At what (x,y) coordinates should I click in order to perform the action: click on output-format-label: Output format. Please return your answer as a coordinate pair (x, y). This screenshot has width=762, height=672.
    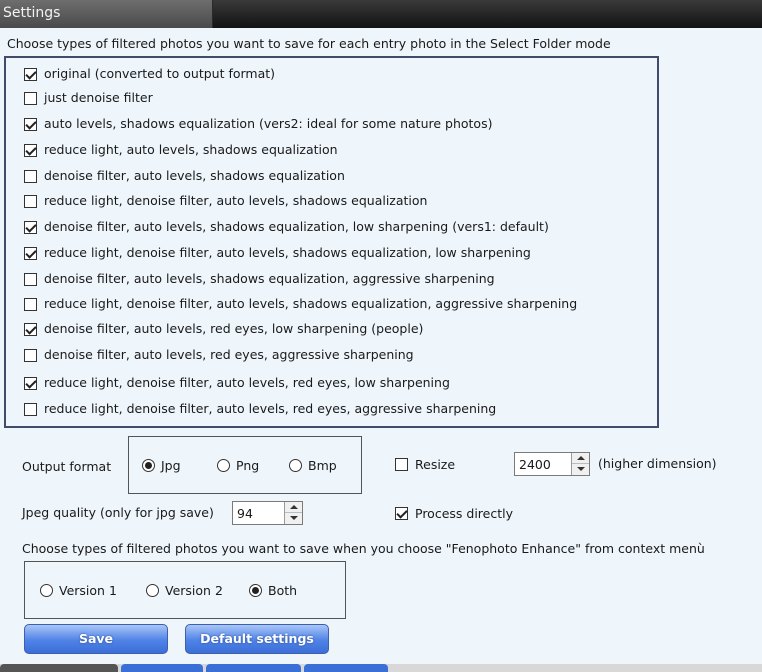
    Looking at the image, I should click on (67, 466).